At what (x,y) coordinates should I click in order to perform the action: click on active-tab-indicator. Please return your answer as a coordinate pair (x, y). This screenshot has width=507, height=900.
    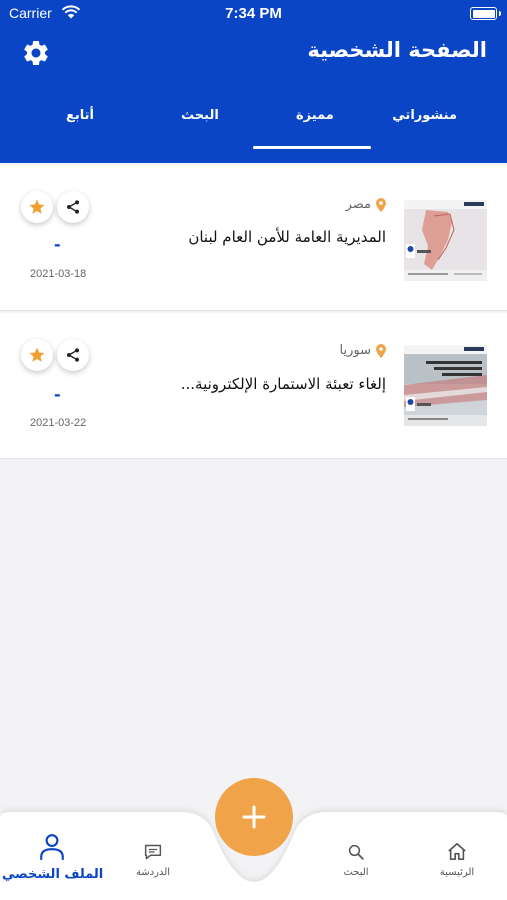
    Looking at the image, I should click on (312, 147).